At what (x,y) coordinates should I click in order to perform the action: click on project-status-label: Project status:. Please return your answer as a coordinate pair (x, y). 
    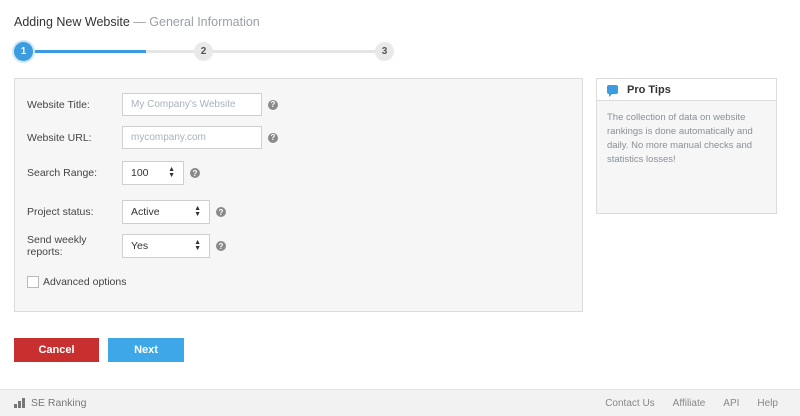
    Looking at the image, I should click on (60, 212).